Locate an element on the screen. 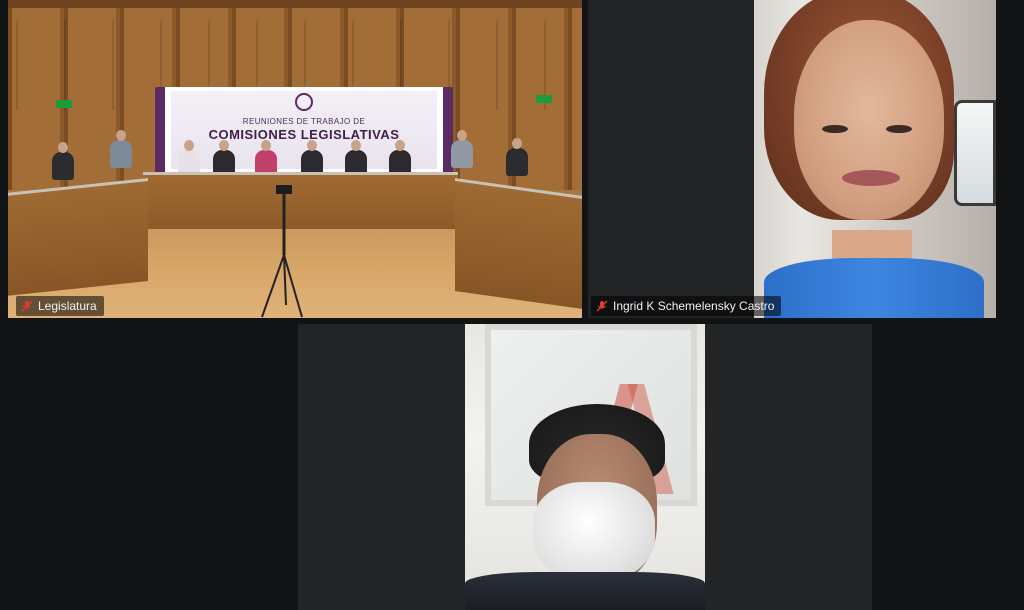 Image resolution: width=1024 pixels, height=610 pixels. congress-logo-icon is located at coordinates (304, 102).